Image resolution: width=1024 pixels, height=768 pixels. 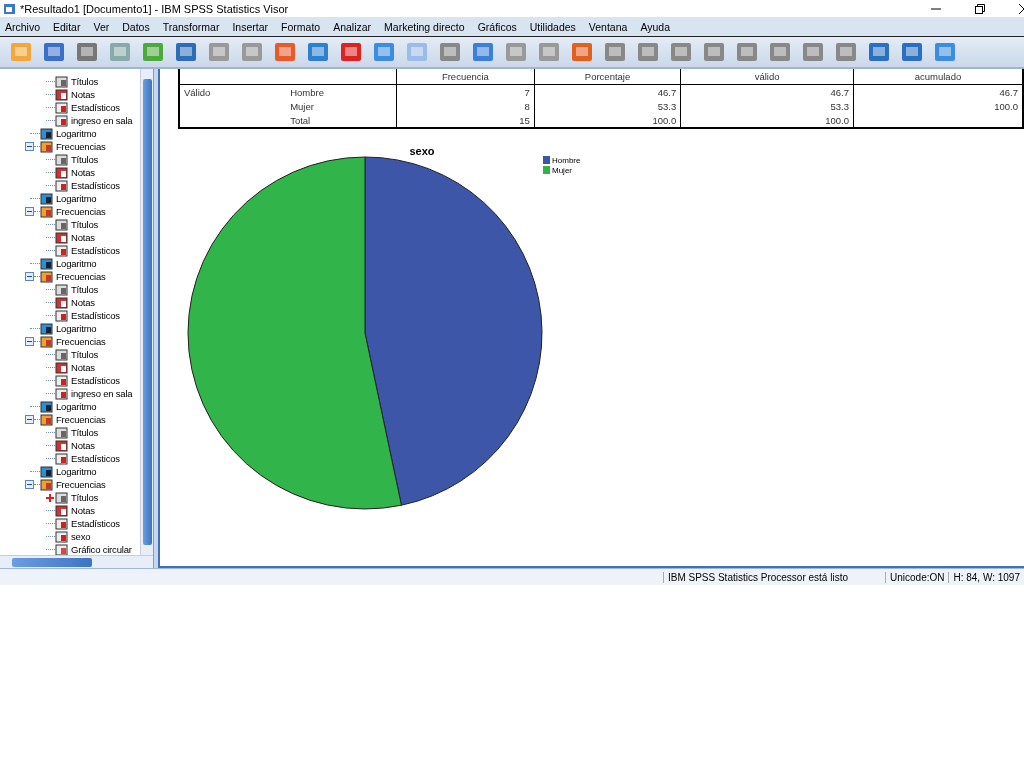 What do you see at coordinates (192, 26) in the screenshot?
I see `menu-item: Transformar` at bounding box center [192, 26].